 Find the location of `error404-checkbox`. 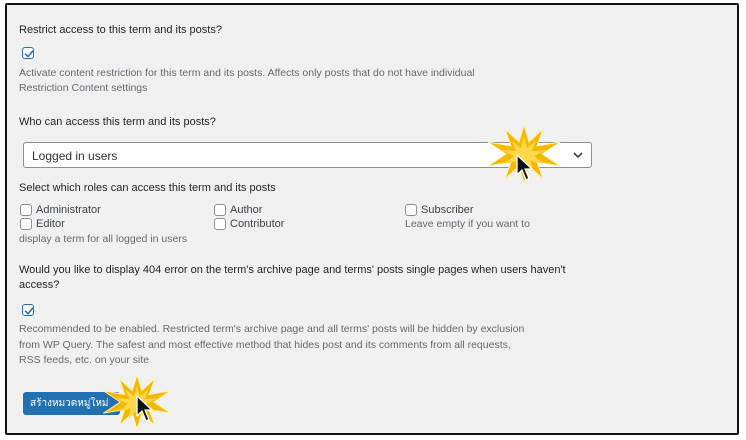

error404-checkbox is located at coordinates (28, 310).